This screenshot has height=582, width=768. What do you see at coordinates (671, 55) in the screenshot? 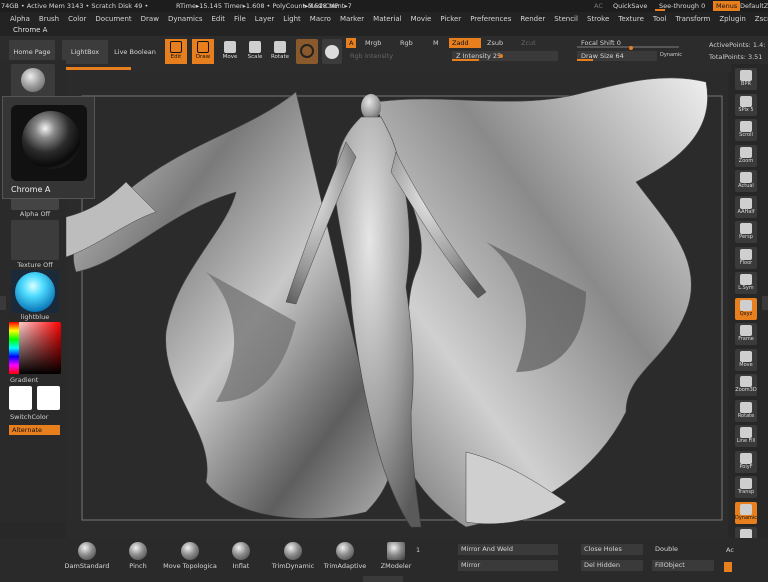
I see `dynamic-toggle: Dynamic` at bounding box center [671, 55].